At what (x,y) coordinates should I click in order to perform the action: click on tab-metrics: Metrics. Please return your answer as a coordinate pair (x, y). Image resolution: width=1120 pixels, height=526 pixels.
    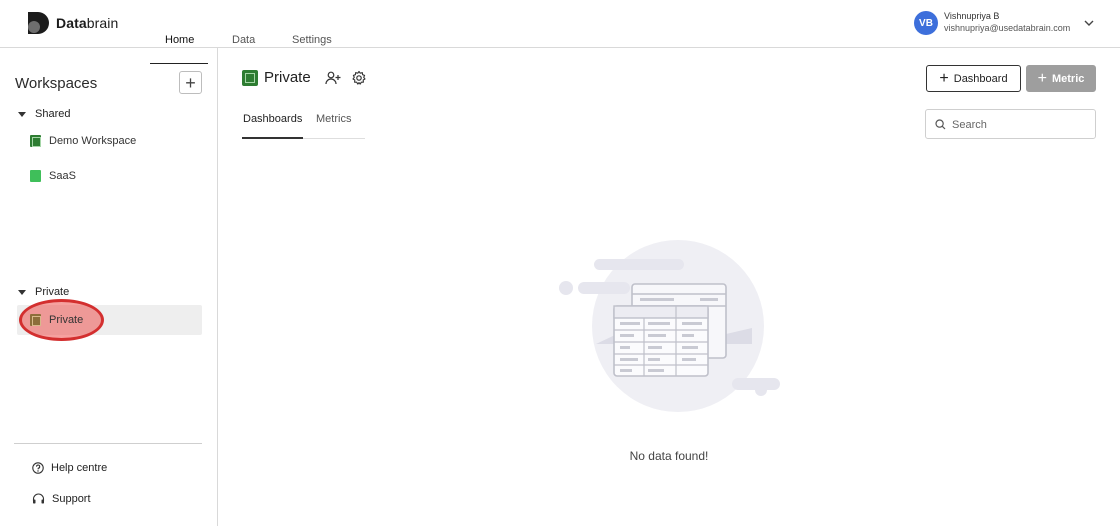
    Looking at the image, I should click on (333, 119).